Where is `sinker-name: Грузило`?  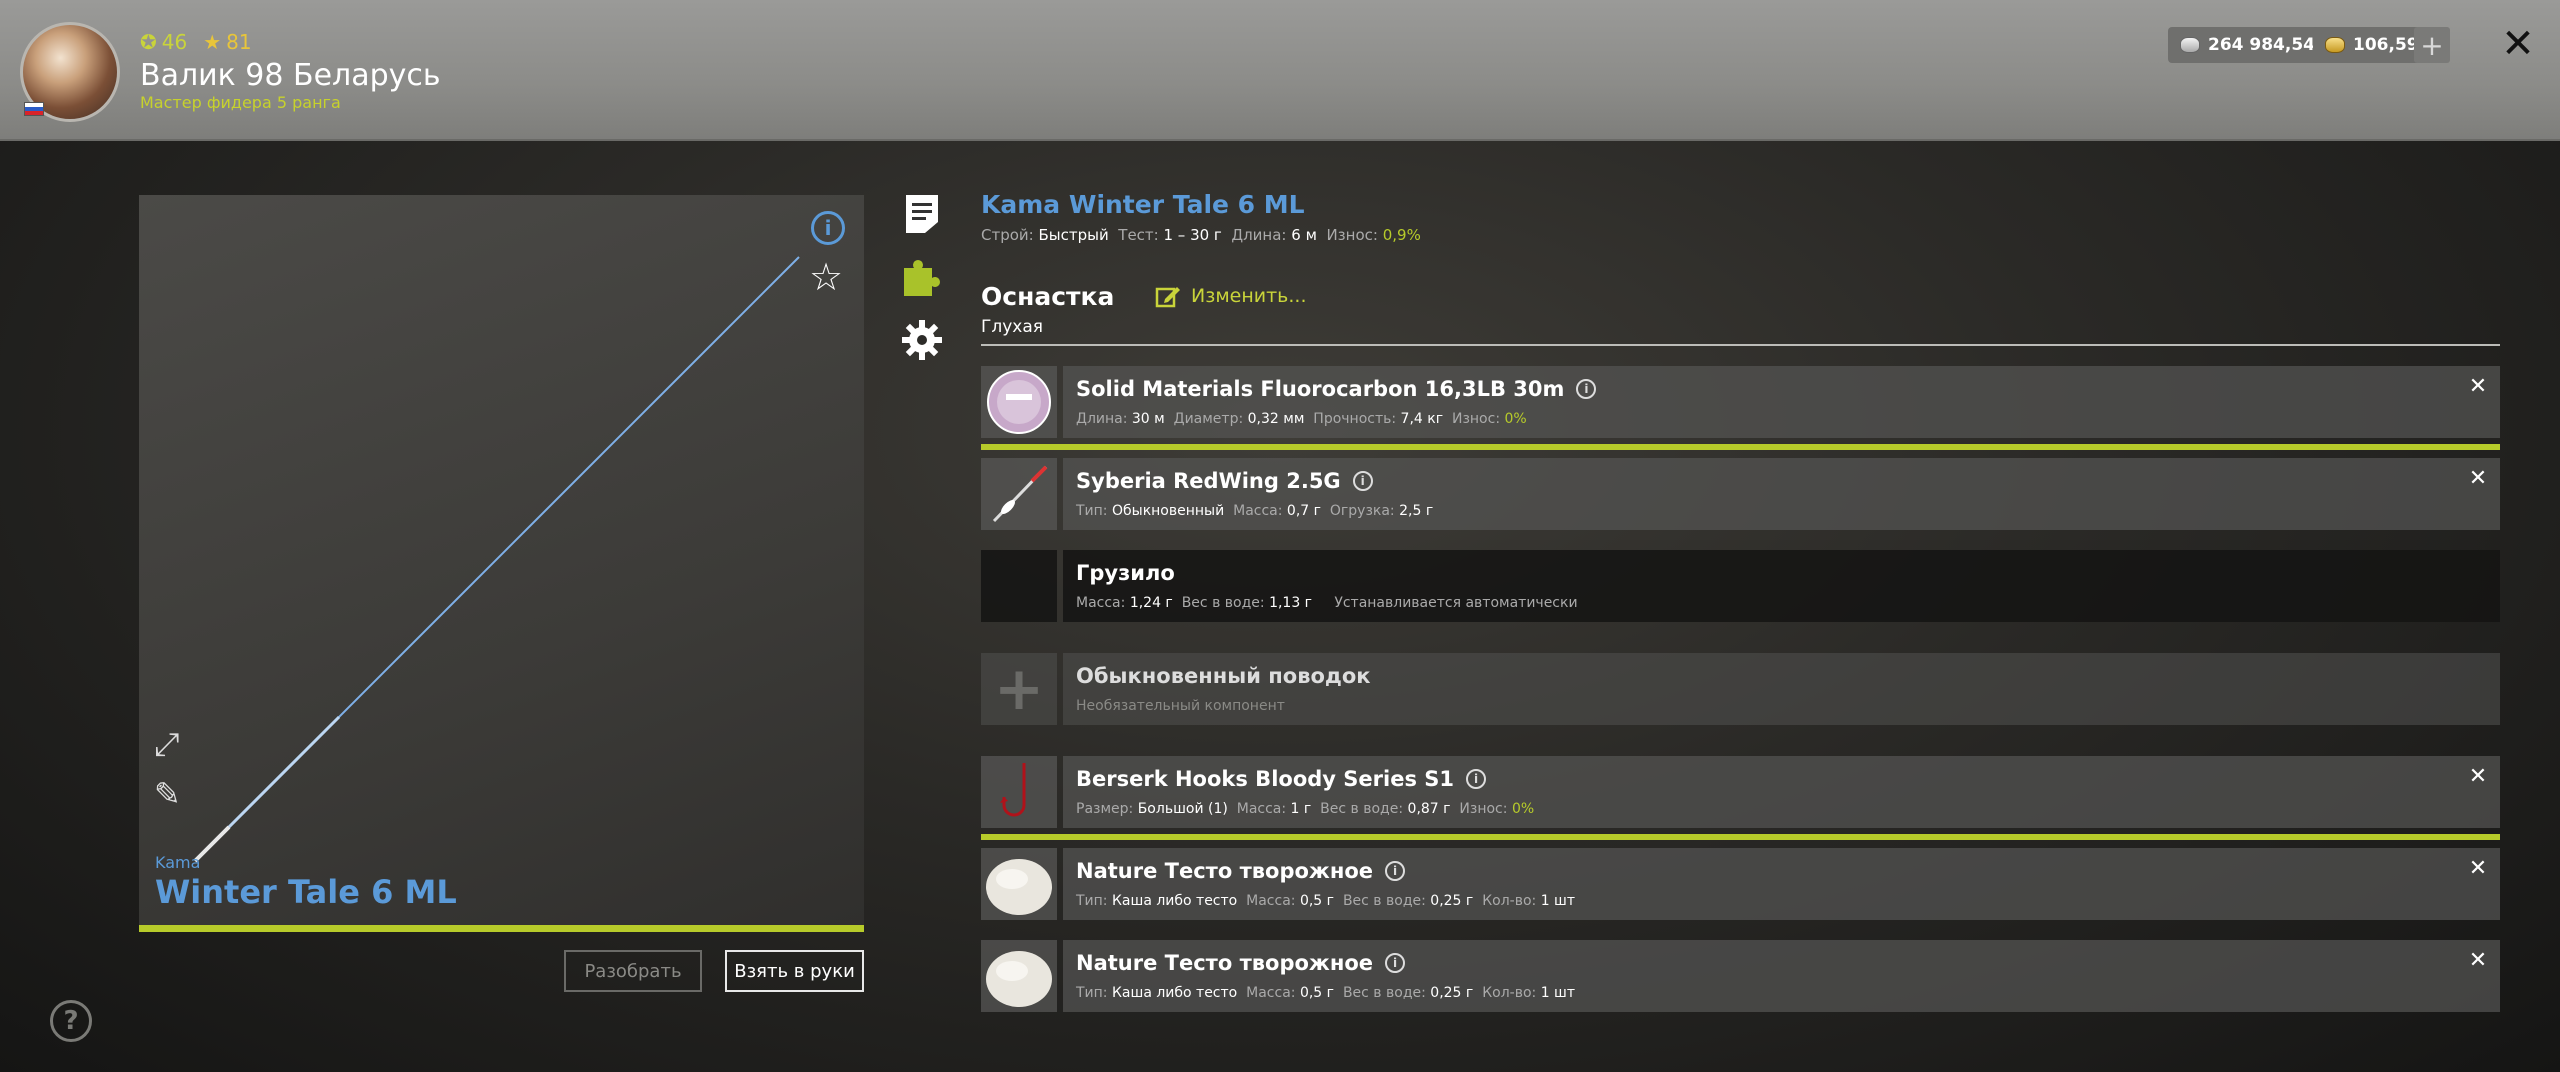
sinker-name: Грузило is located at coordinates (1125, 573).